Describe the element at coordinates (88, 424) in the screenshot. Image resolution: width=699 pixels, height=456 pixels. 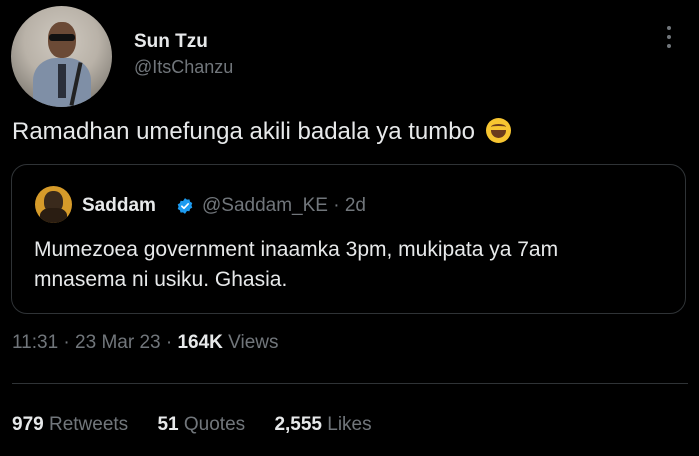
I see `retweets-label: Retweets` at that location.